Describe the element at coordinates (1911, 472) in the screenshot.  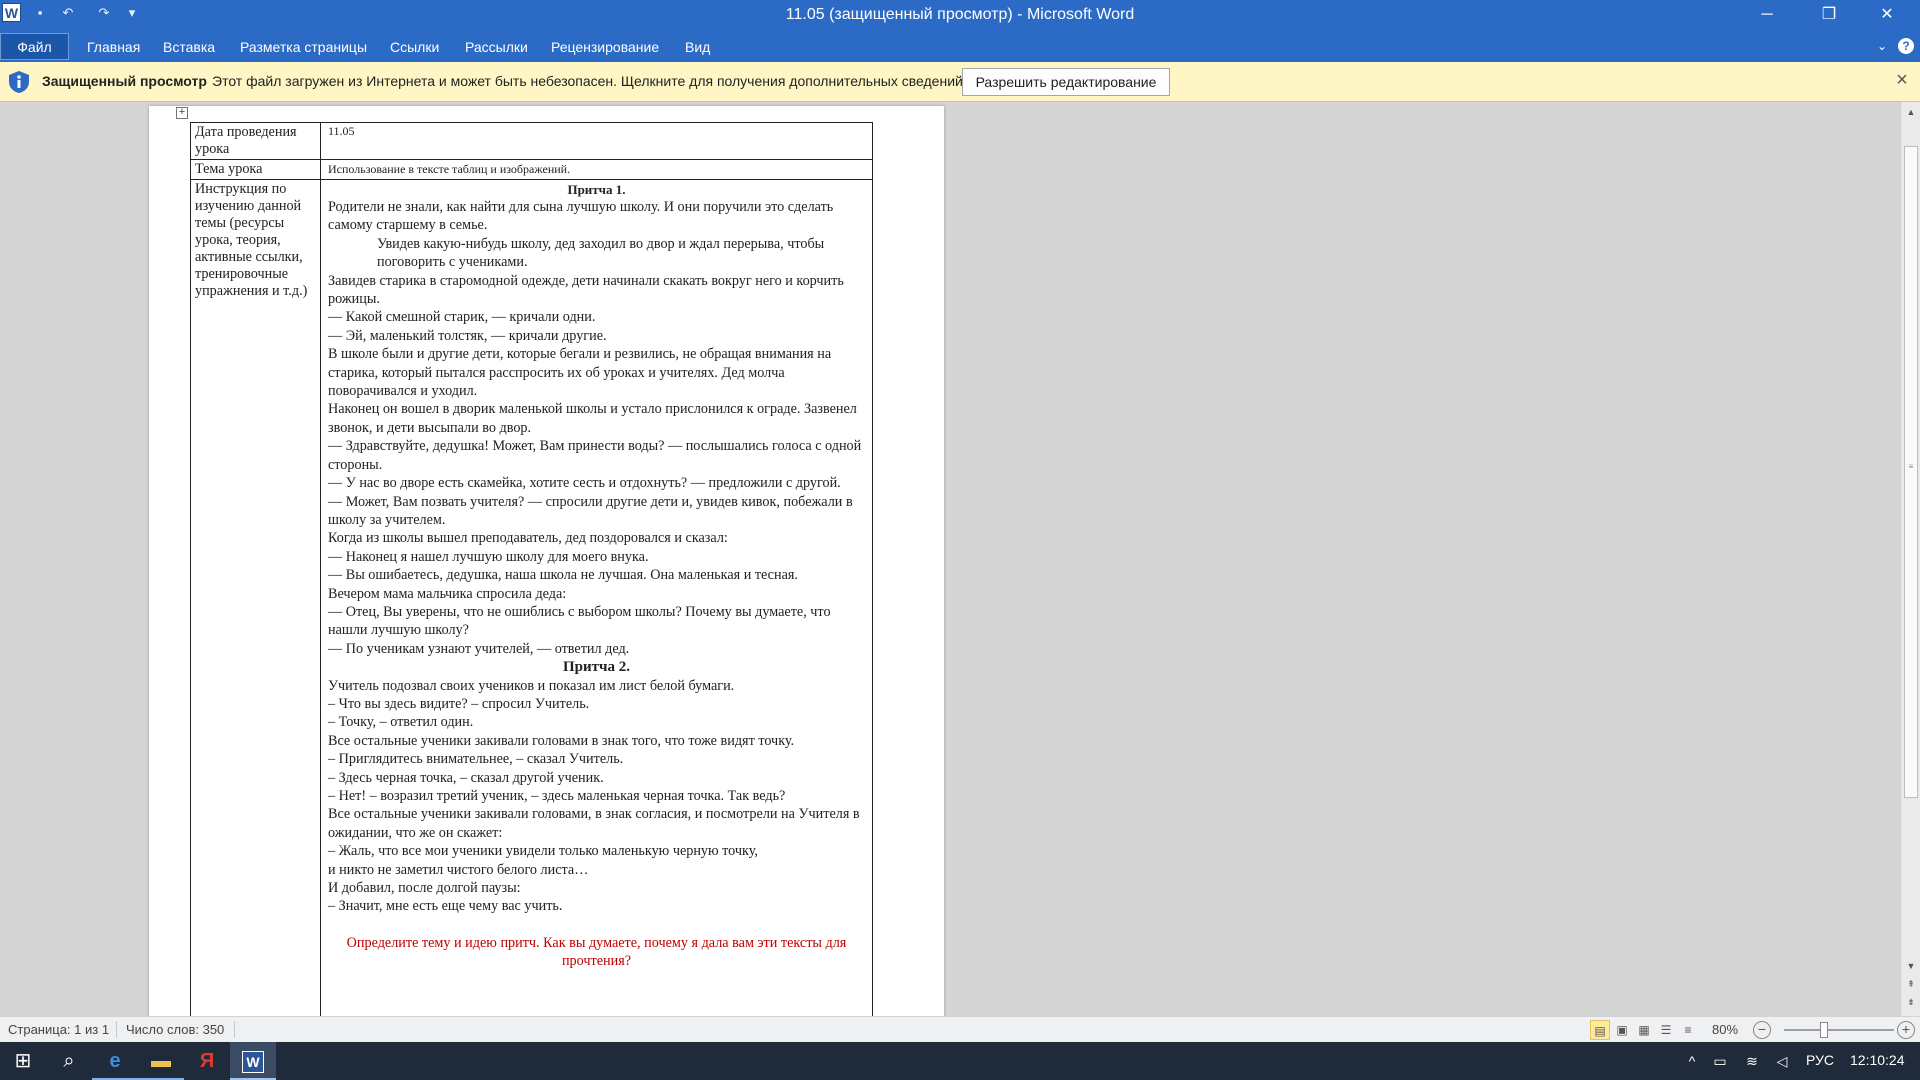
I see `scrollbar-thumb: ≡` at that location.